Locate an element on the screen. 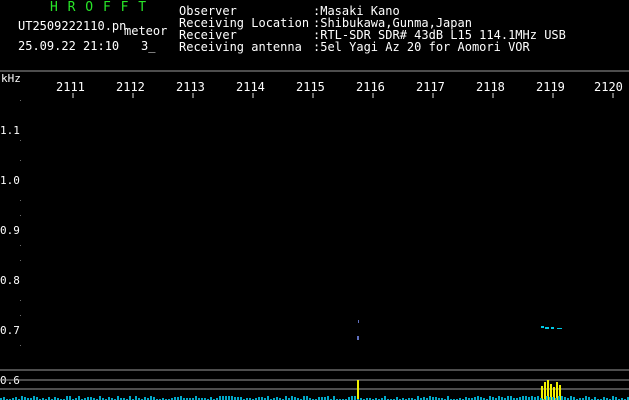  minute-ticks is located at coordinates (343, 95).